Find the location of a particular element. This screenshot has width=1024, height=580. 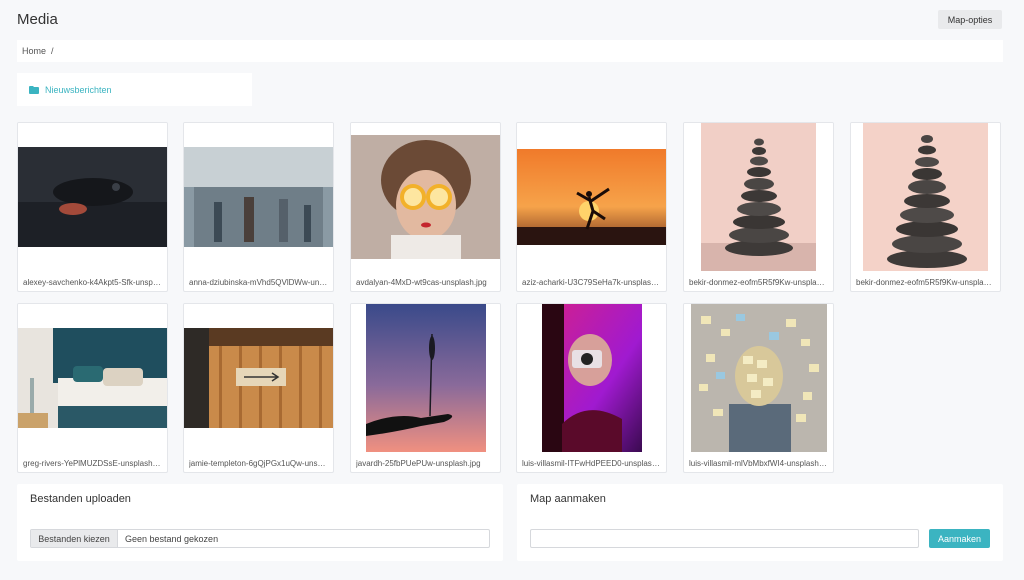

page-title: Media is located at coordinates (37, 19).